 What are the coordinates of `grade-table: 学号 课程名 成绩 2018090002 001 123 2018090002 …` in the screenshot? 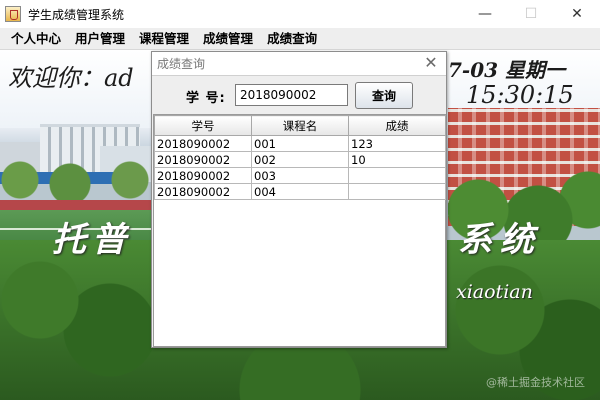 It's located at (300, 157).